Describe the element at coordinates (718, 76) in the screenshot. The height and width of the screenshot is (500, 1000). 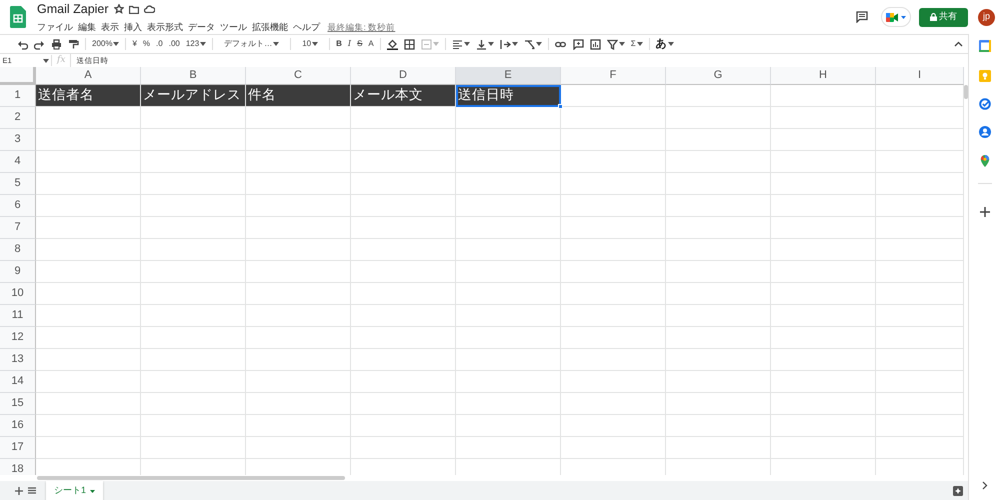
I see `column-header: G` at that location.